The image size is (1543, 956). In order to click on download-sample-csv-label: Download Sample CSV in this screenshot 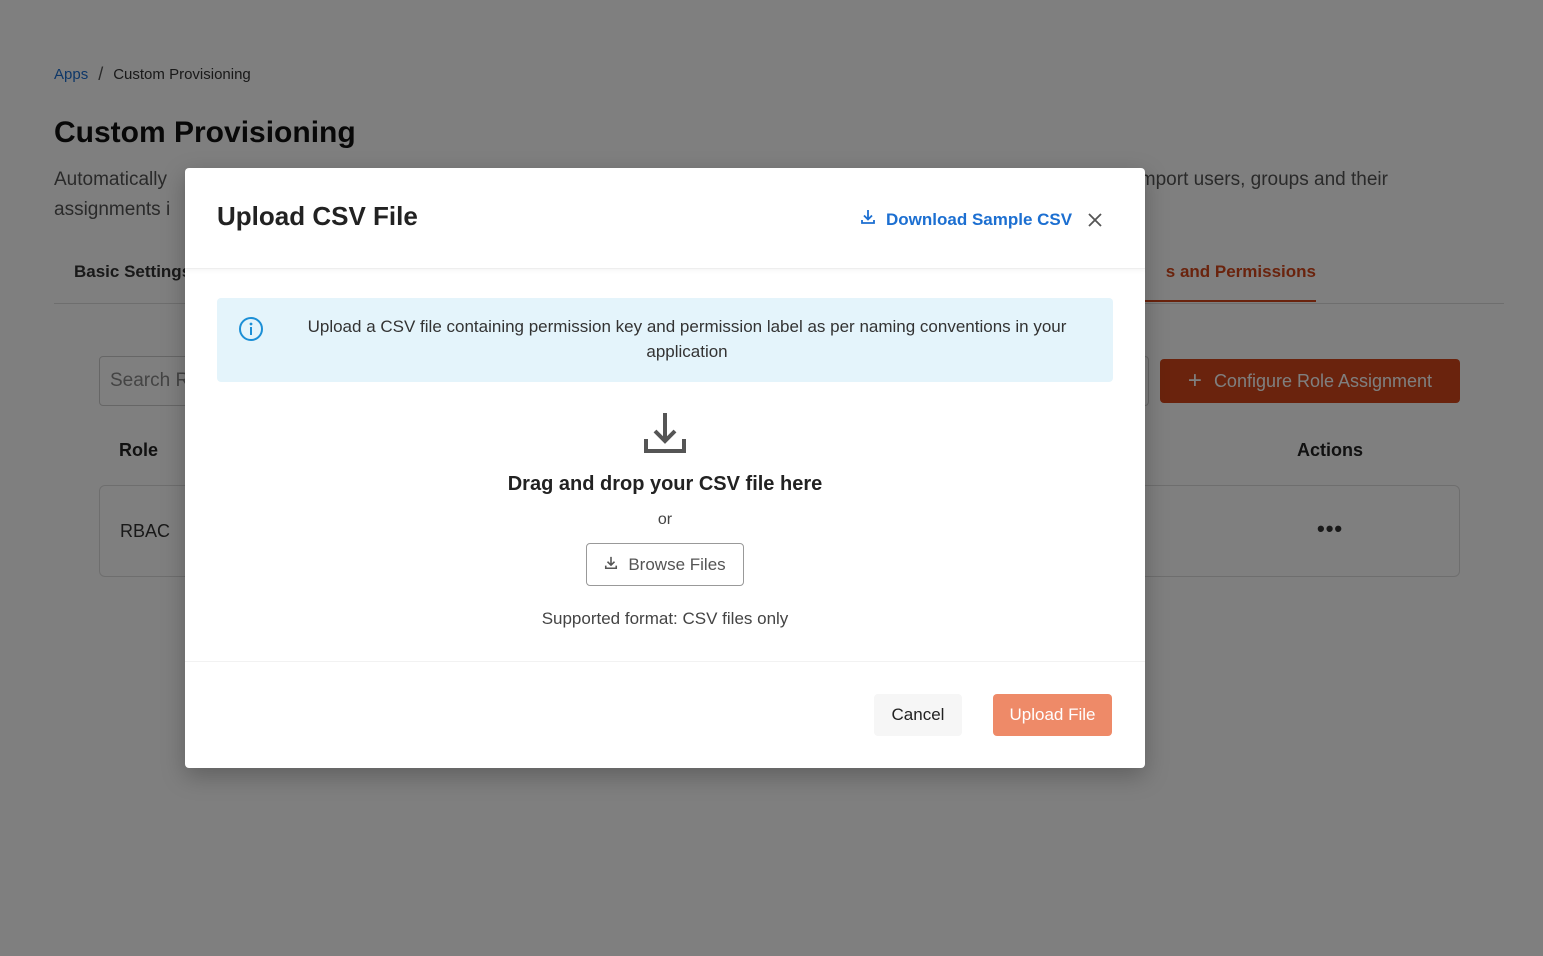, I will do `click(979, 219)`.